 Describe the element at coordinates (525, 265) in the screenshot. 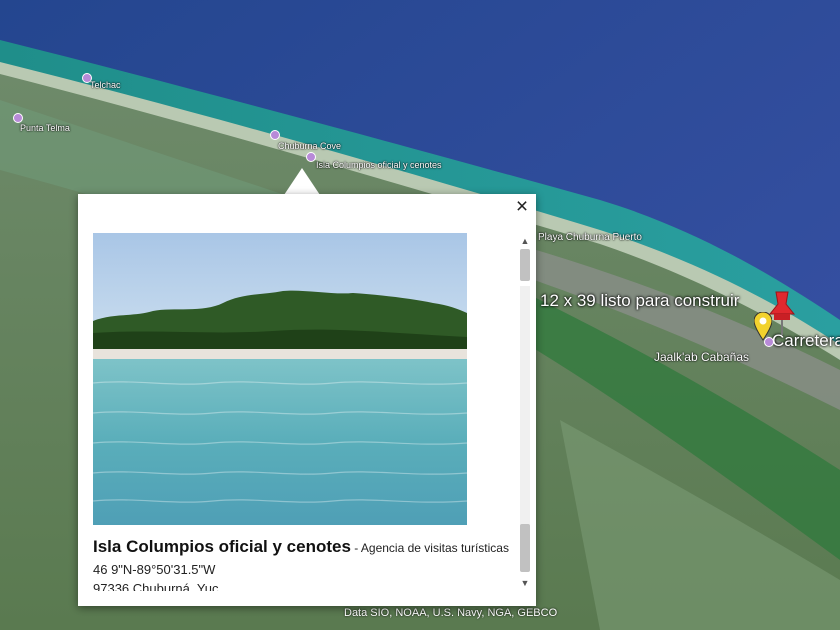

I see `scrollbar-thumb` at that location.